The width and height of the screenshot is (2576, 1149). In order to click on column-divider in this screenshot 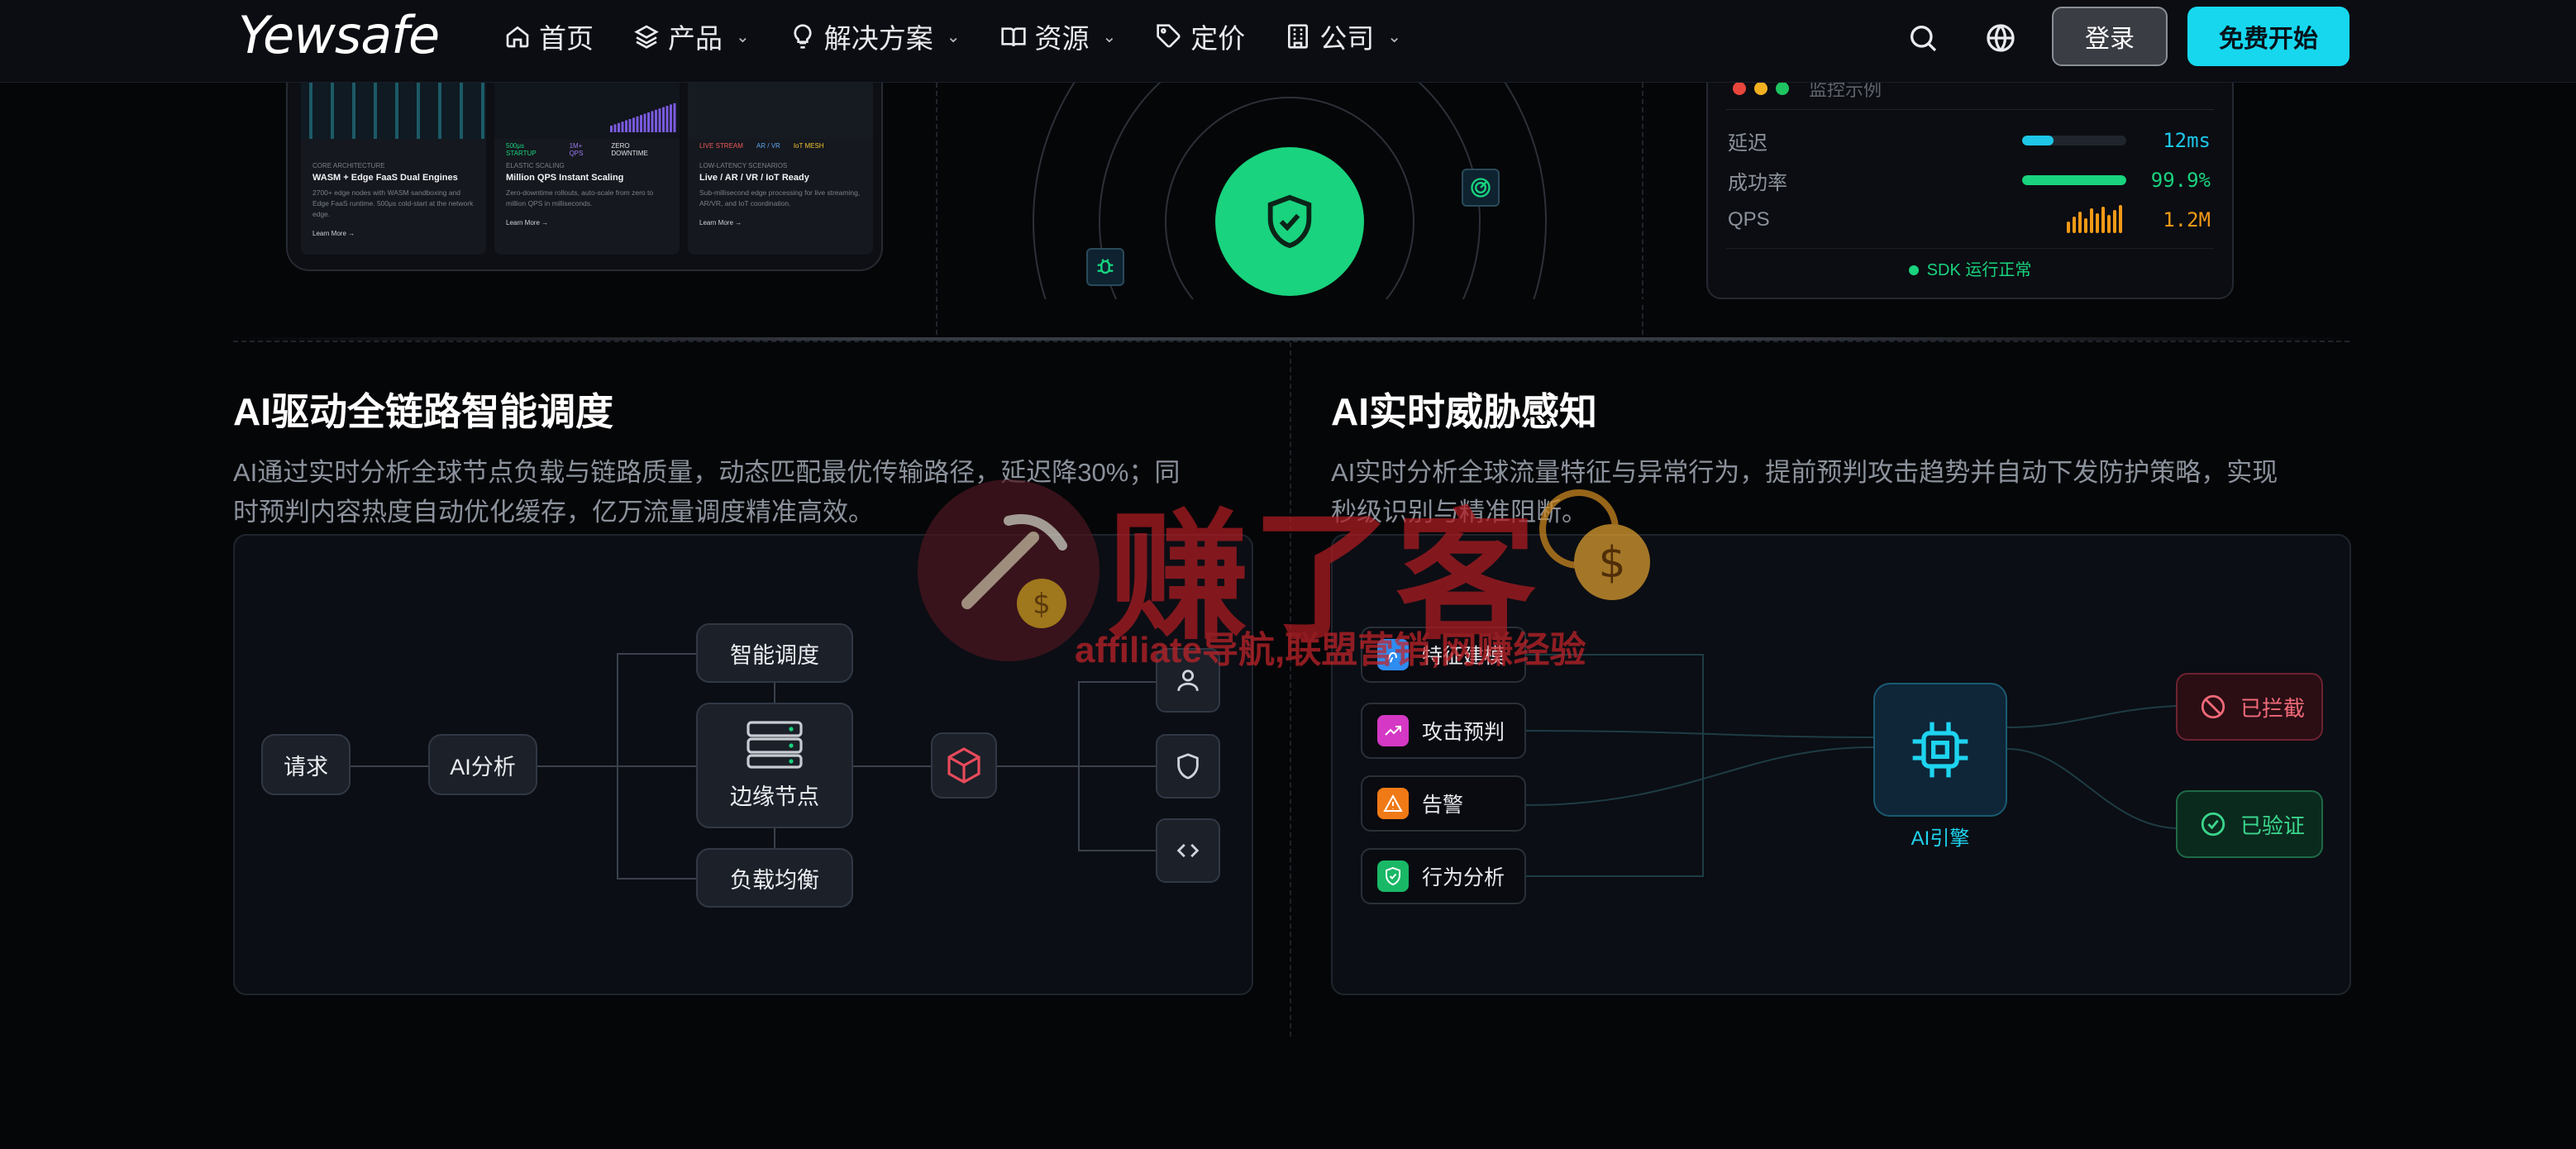, I will do `click(1290, 689)`.